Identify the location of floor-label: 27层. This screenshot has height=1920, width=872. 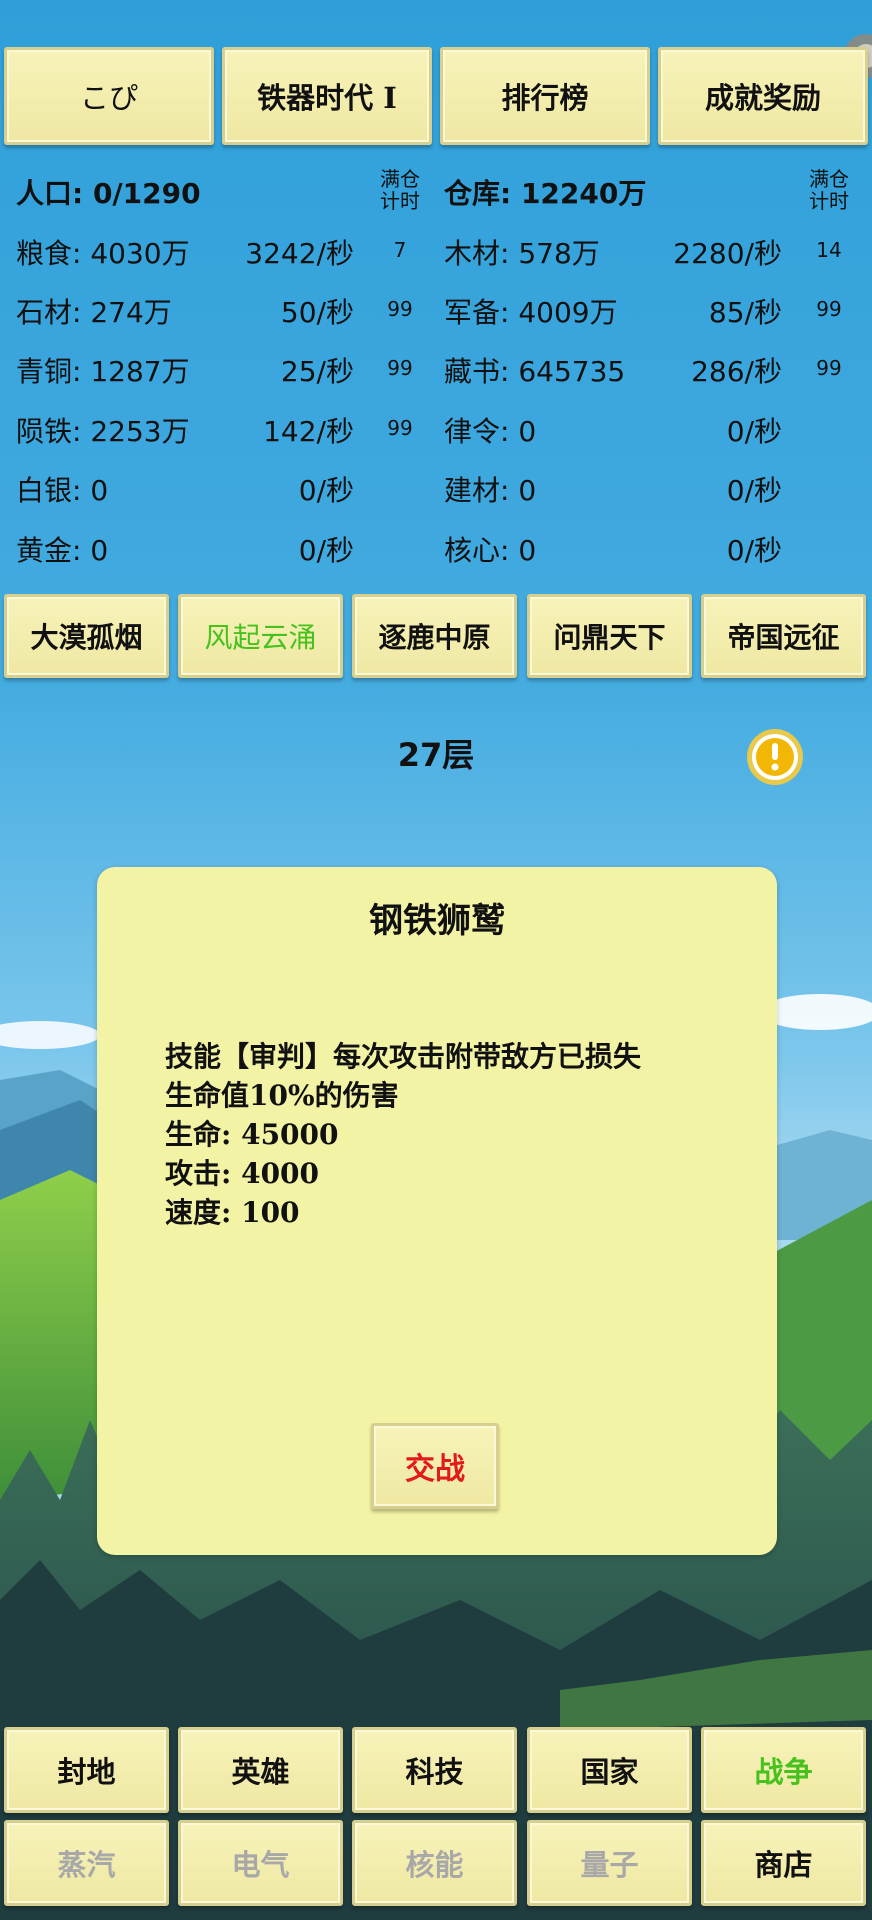
(436, 755).